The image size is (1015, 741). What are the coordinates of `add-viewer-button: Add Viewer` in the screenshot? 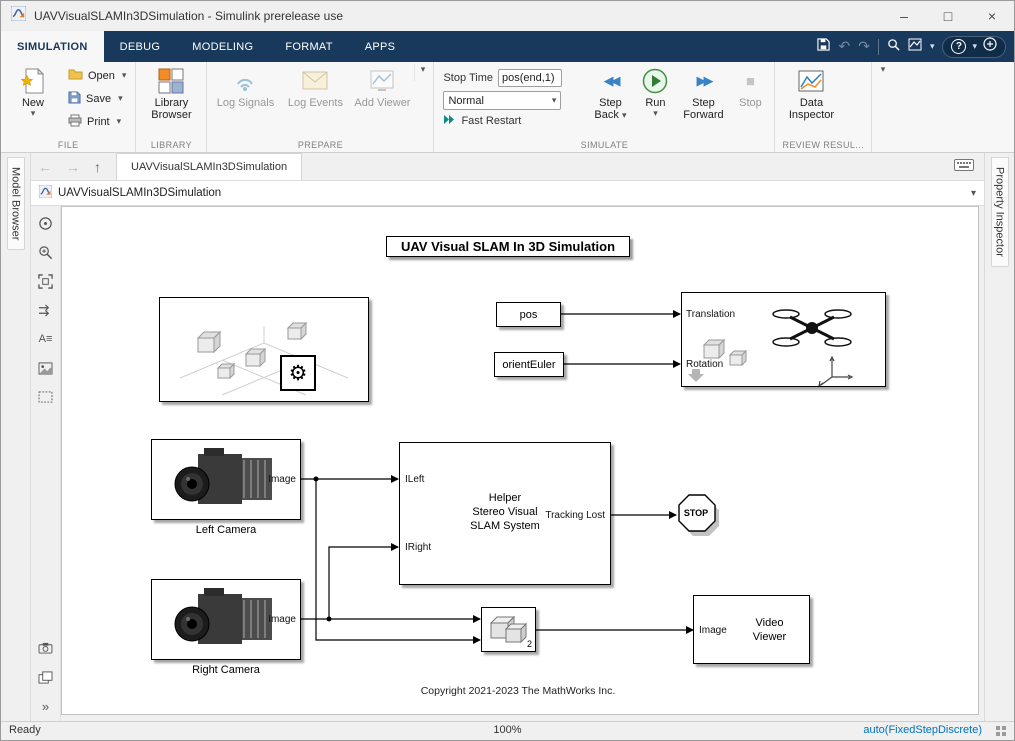 It's located at (382, 87).